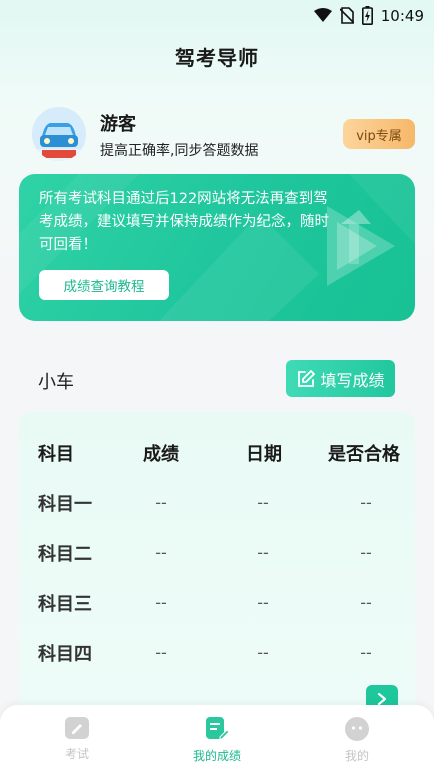  I want to click on status-bar: 10:49, so click(217, 16).